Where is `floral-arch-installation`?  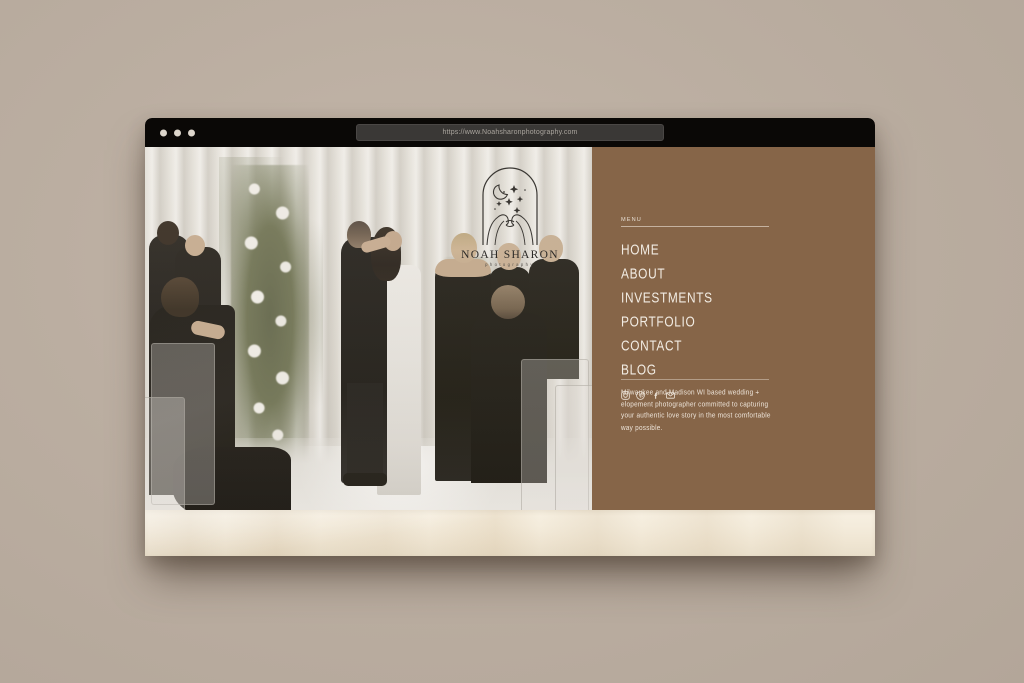
floral-arch-installation is located at coordinates (270, 315).